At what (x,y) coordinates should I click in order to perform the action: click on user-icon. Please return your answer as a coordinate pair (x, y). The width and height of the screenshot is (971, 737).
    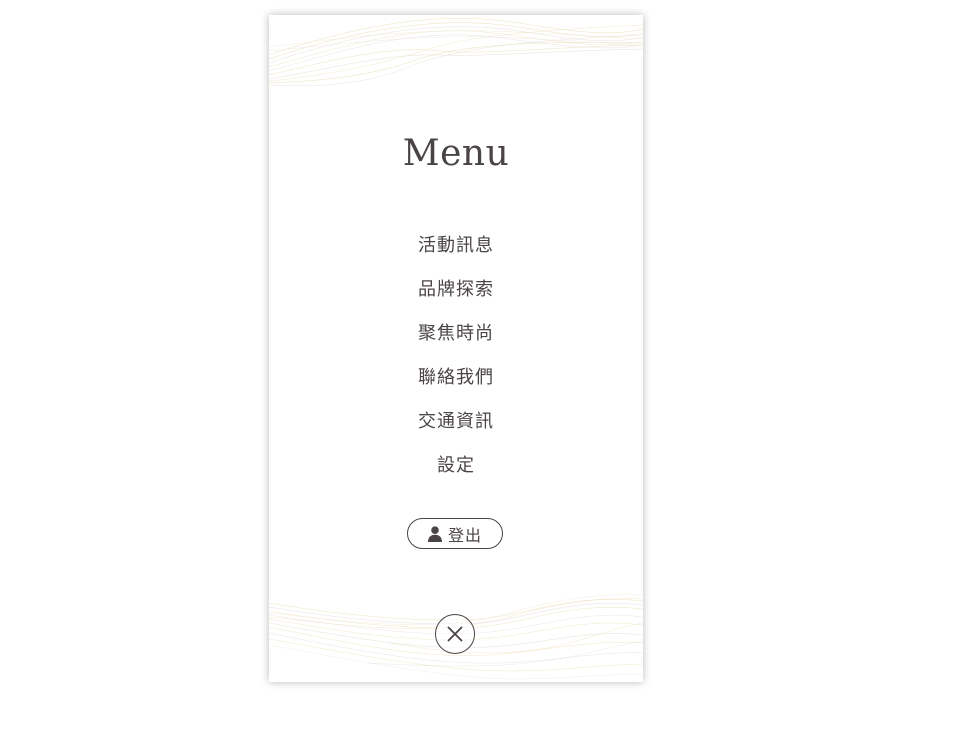
    Looking at the image, I should click on (434, 533).